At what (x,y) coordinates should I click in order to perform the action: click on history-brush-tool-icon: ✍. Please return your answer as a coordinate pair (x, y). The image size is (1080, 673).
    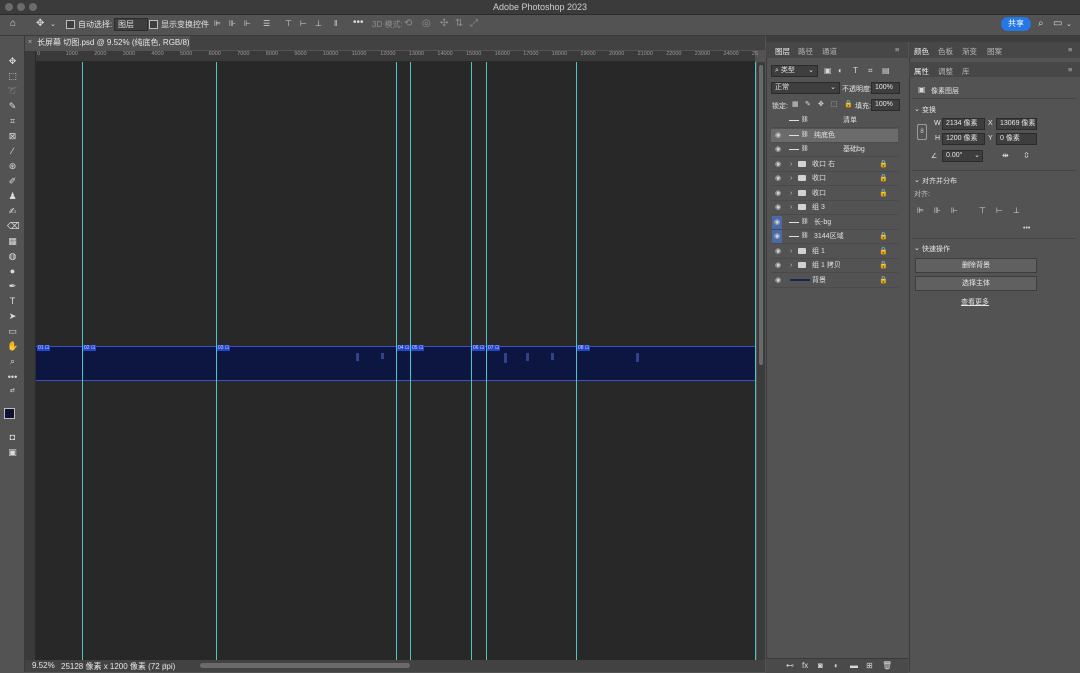
    Looking at the image, I should click on (12, 211).